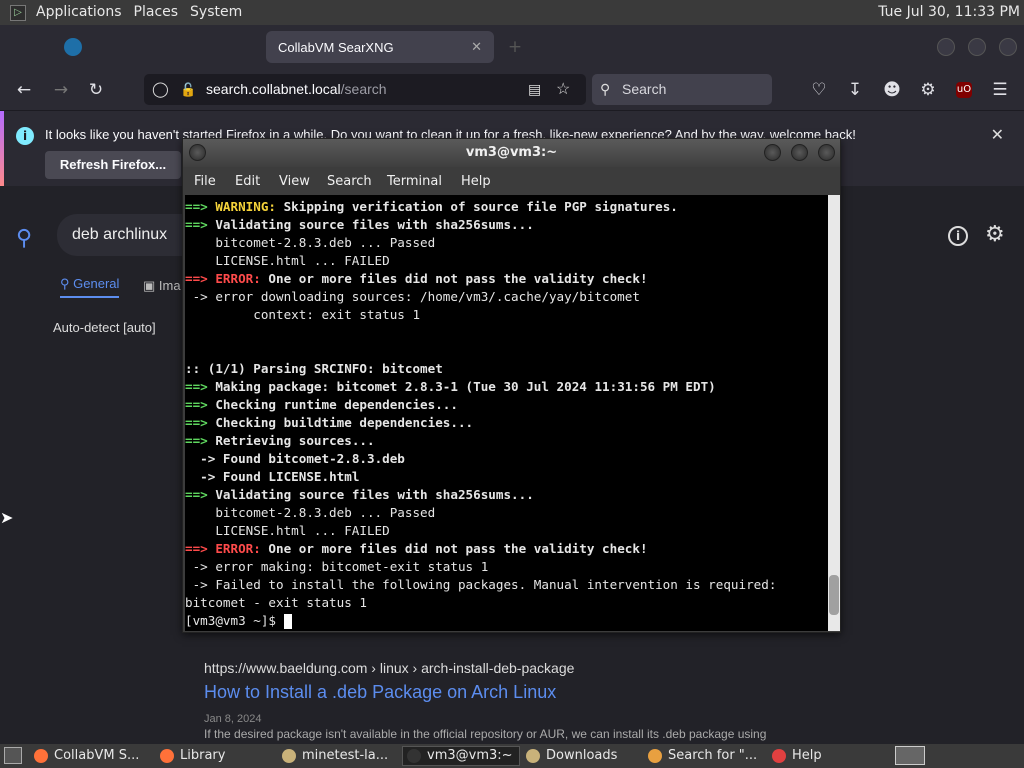 This screenshot has height=768, width=1024. What do you see at coordinates (807, 756) in the screenshot?
I see `taskbar-item: Help` at bounding box center [807, 756].